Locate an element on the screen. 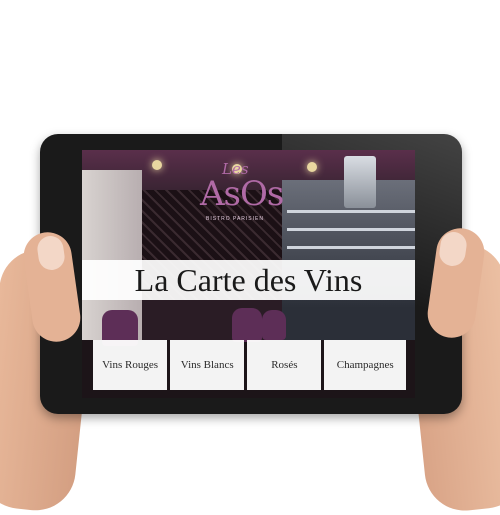 The width and height of the screenshot is (500, 515). bottle-display is located at coordinates (360, 182).